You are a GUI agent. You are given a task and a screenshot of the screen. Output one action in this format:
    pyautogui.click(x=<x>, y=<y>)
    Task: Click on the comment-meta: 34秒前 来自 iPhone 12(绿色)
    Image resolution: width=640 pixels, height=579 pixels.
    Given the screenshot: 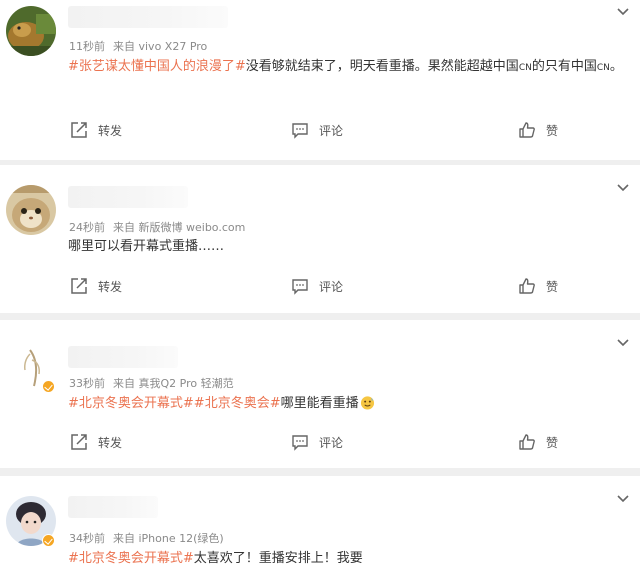 What is the action you would take?
    pyautogui.click(x=146, y=538)
    